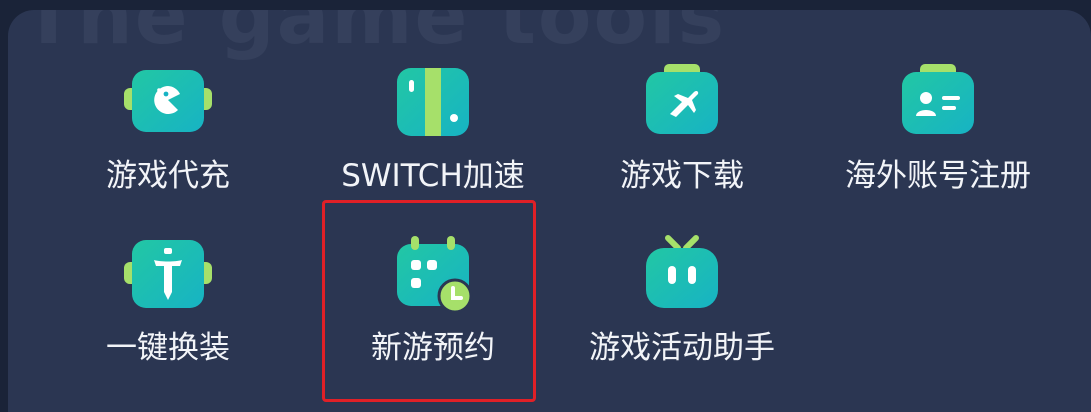 The height and width of the screenshot is (412, 1091). I want to click on tool-game-download: 游戏下载, so click(682, 102).